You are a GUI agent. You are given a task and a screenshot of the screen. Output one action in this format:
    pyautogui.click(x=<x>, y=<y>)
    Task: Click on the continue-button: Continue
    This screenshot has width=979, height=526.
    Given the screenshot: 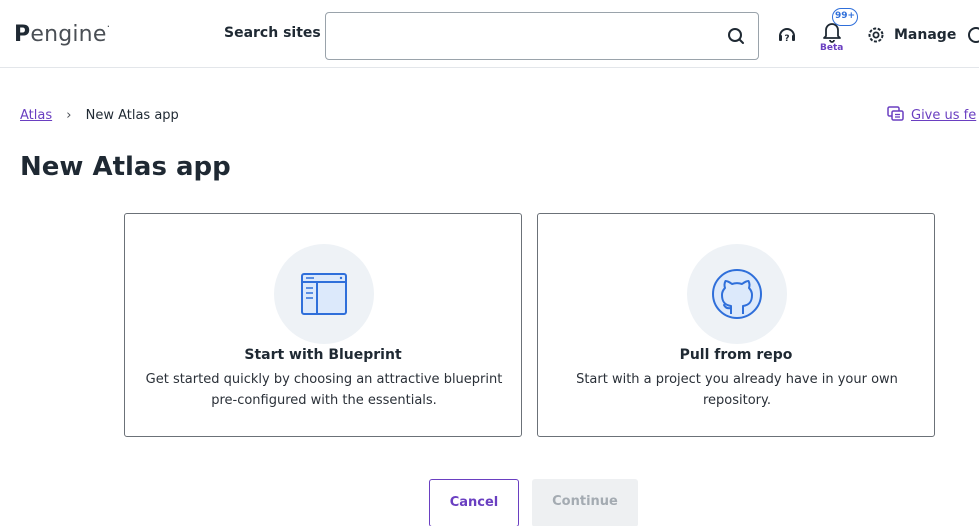 What is the action you would take?
    pyautogui.click(x=585, y=502)
    